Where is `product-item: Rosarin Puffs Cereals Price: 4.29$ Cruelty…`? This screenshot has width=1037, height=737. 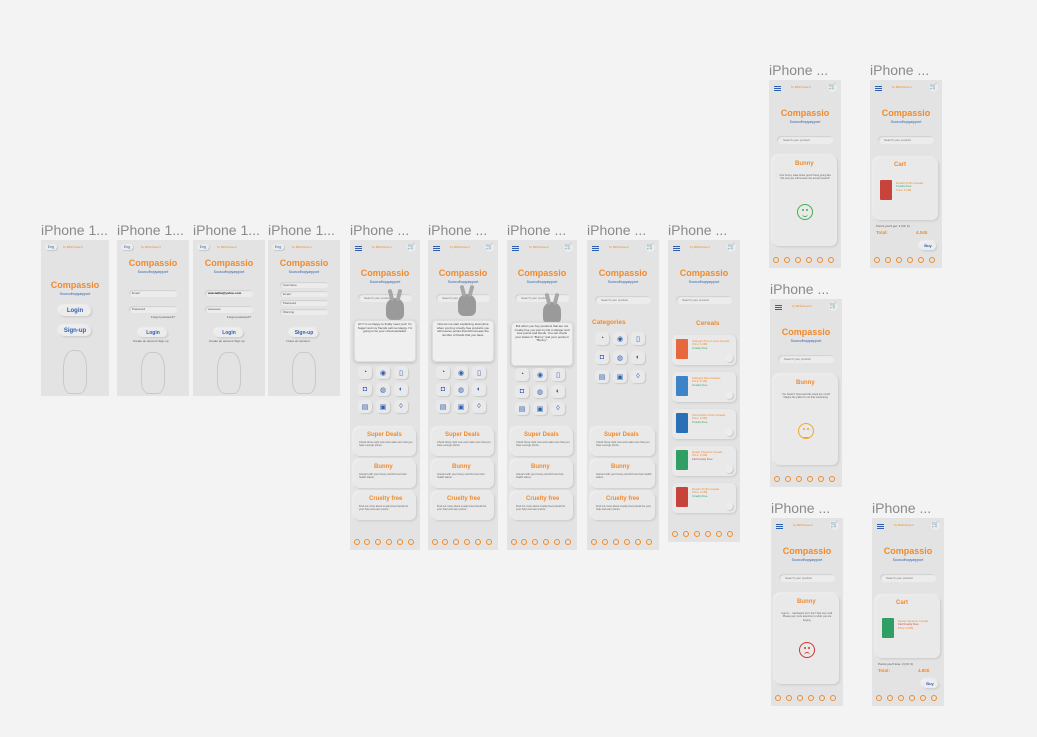 product-item: Rosarin Puffs Cereals Price: 4.29$ Cruelty… is located at coordinates (704, 498).